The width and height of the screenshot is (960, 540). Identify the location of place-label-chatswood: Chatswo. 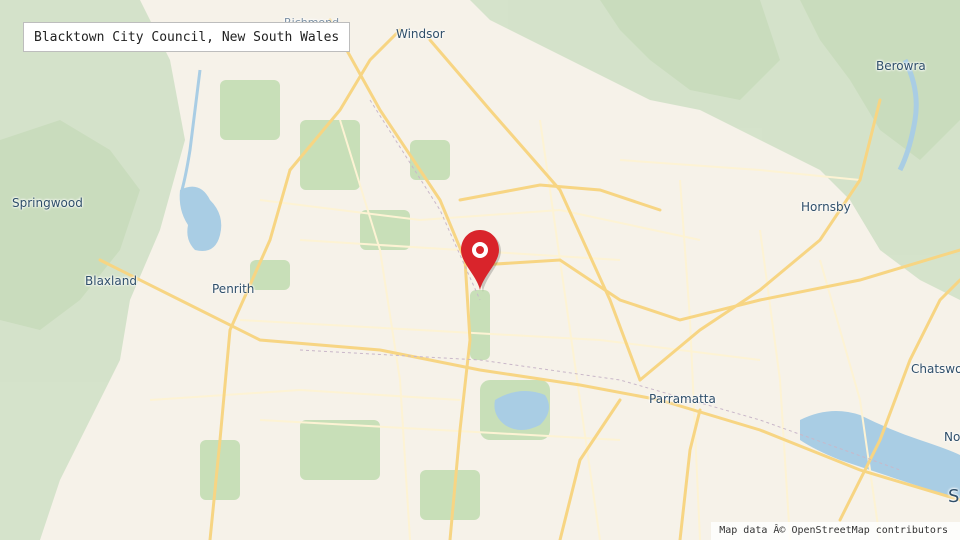
(935, 369).